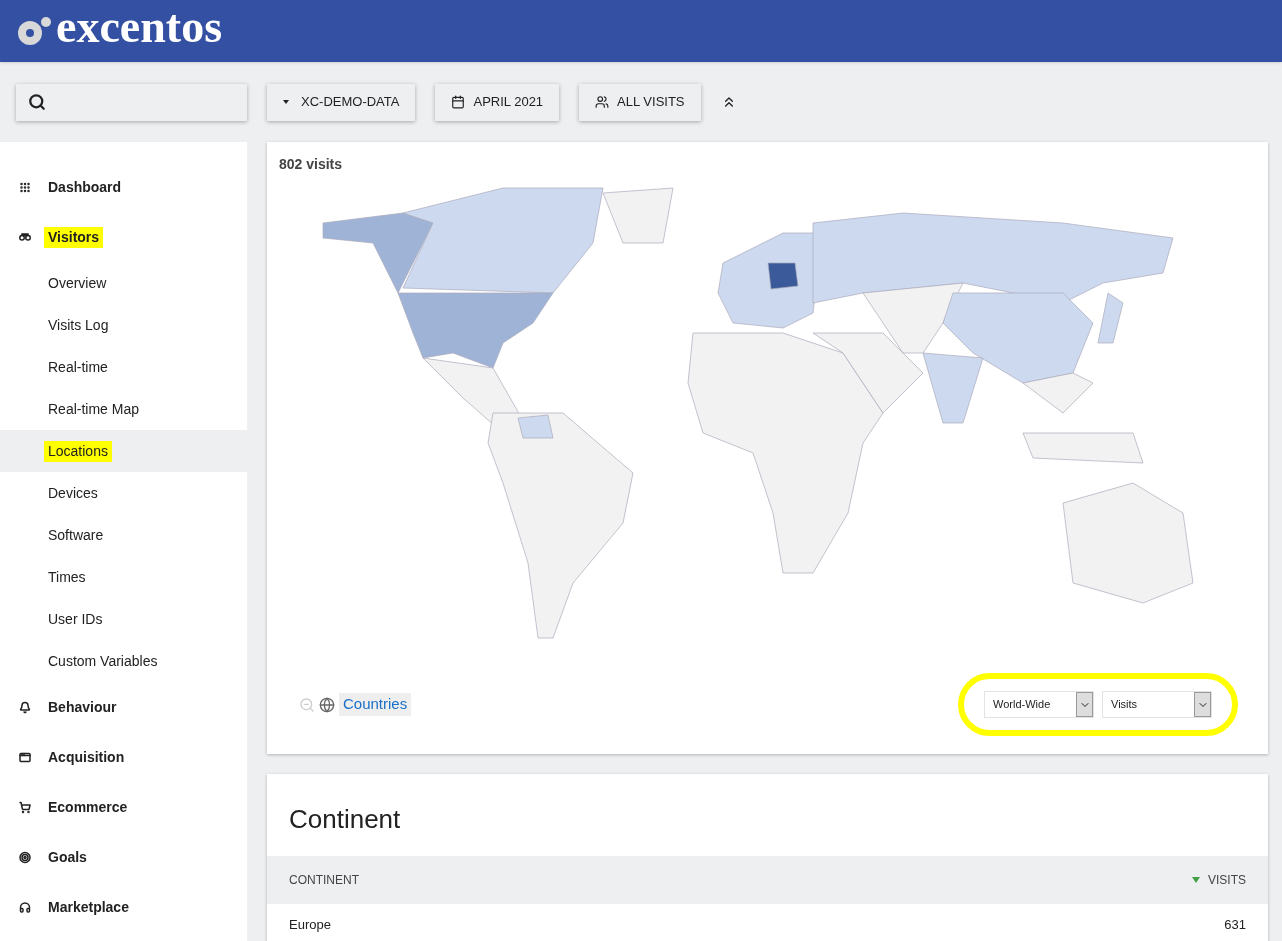 The height and width of the screenshot is (941, 1282). Describe the element at coordinates (341, 102) in the screenshot. I see `toolbar-button: XC-DEMO-DATA` at that location.